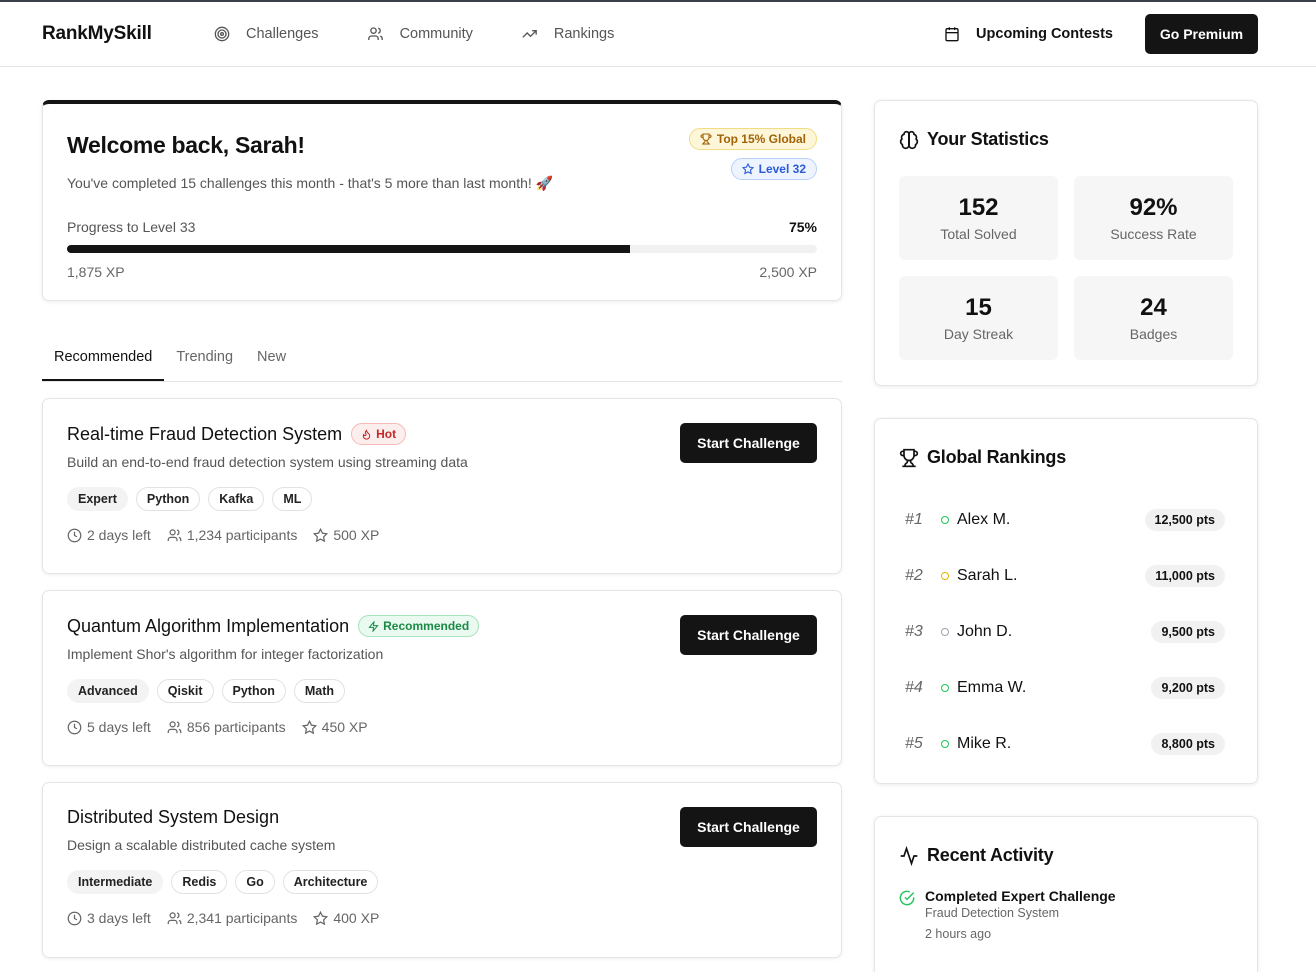  I want to click on level-badge: Level 32, so click(773, 169).